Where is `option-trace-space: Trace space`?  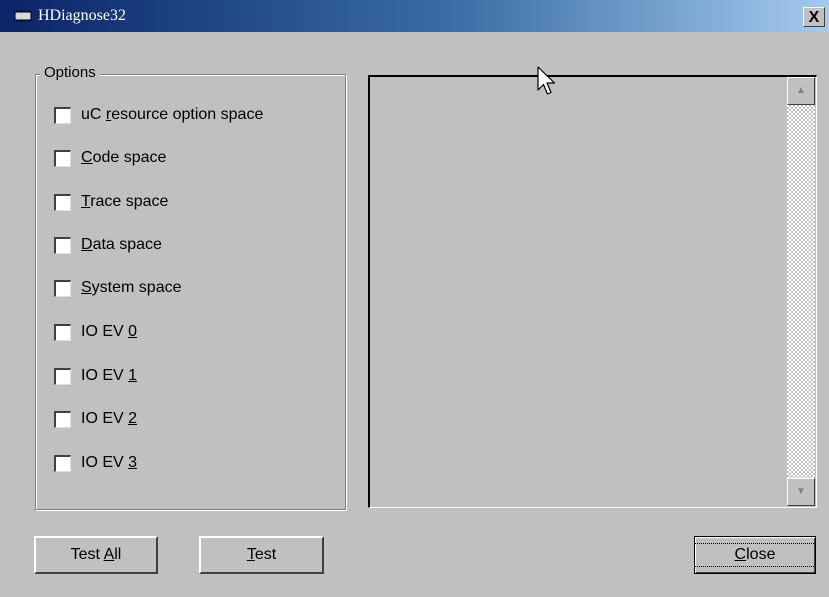 option-trace-space: Trace space is located at coordinates (111, 202).